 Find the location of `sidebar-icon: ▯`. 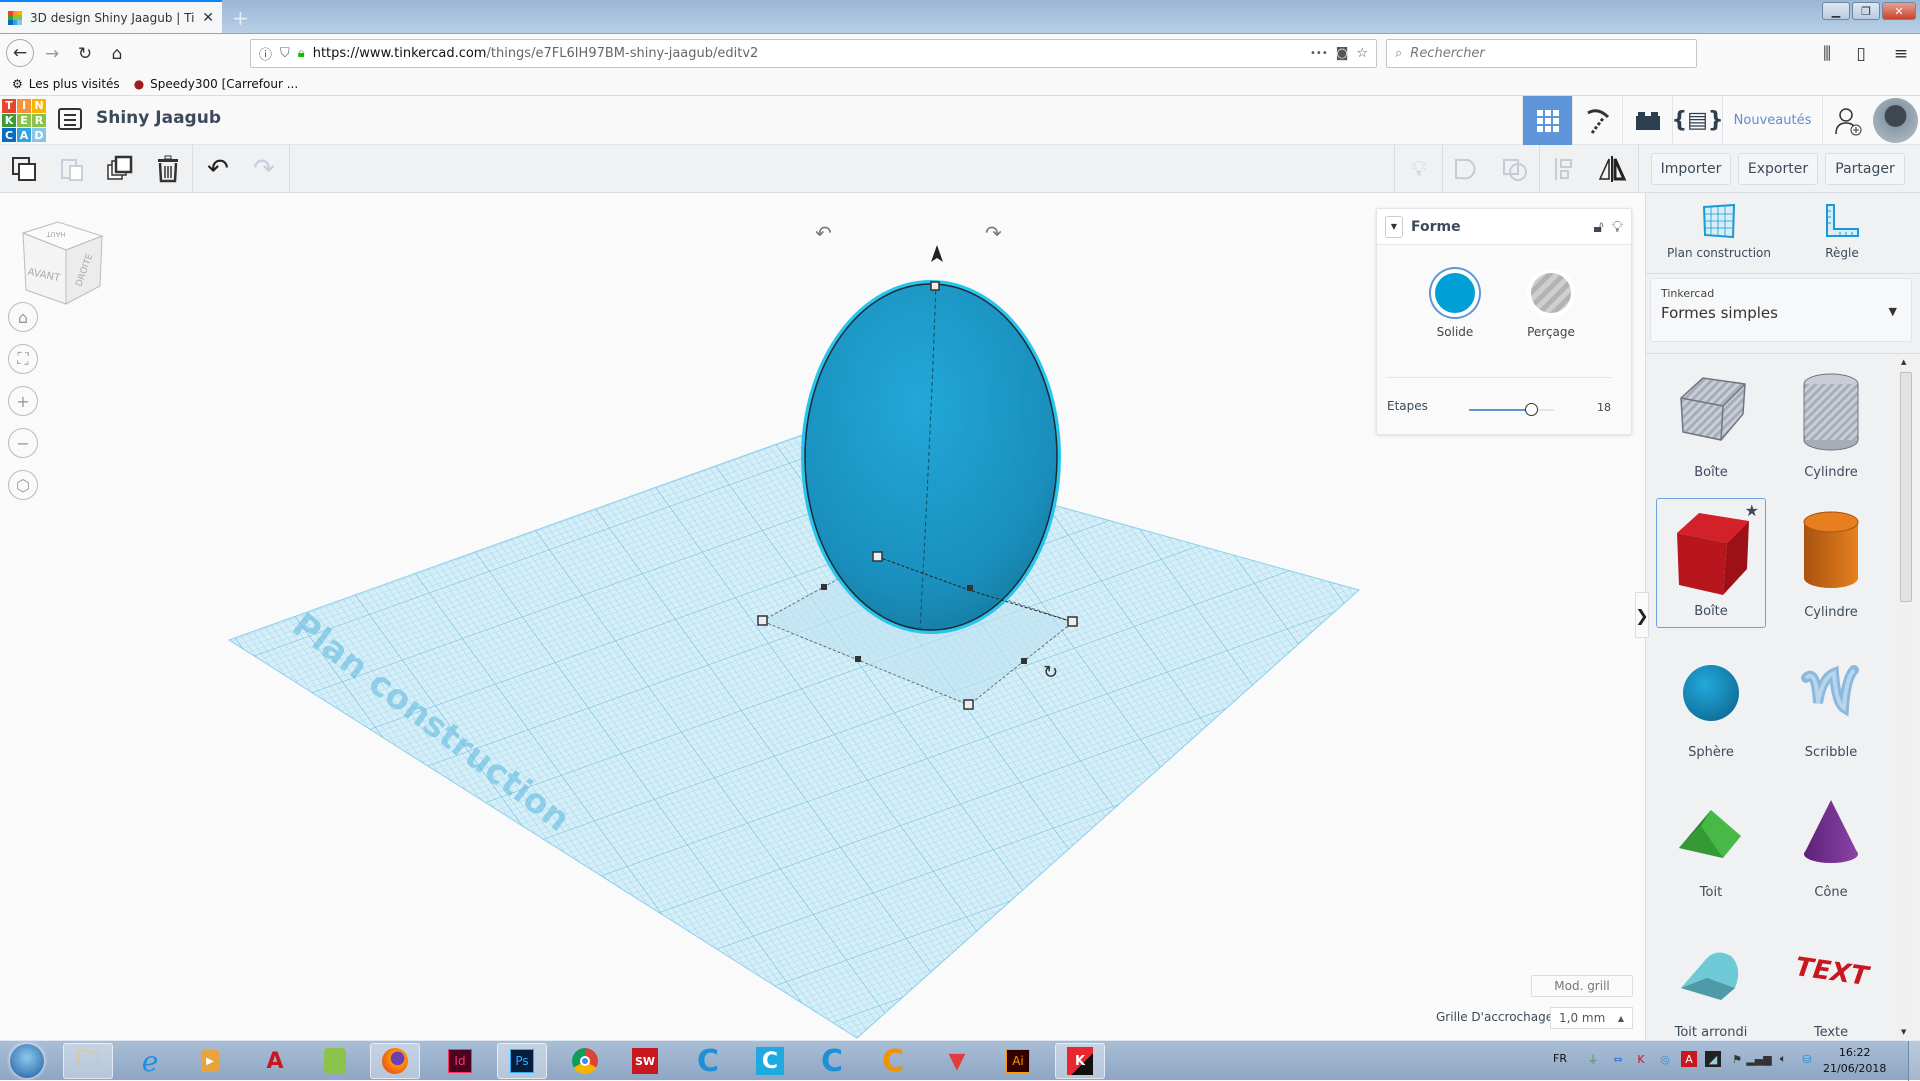

sidebar-icon: ▯ is located at coordinates (1861, 54).